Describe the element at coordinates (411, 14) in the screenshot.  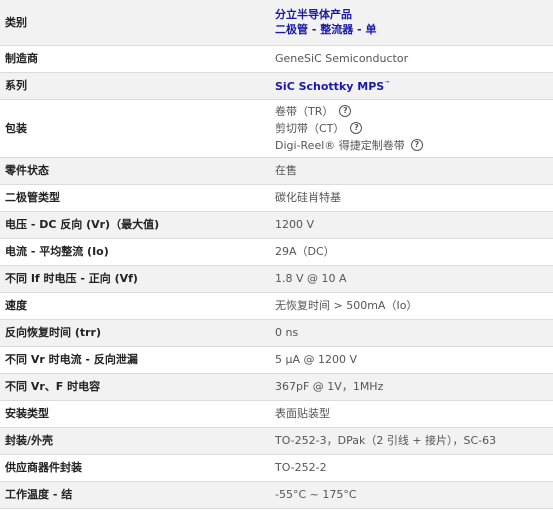
I see `category-link-discrete: 分立半导体产品` at that location.